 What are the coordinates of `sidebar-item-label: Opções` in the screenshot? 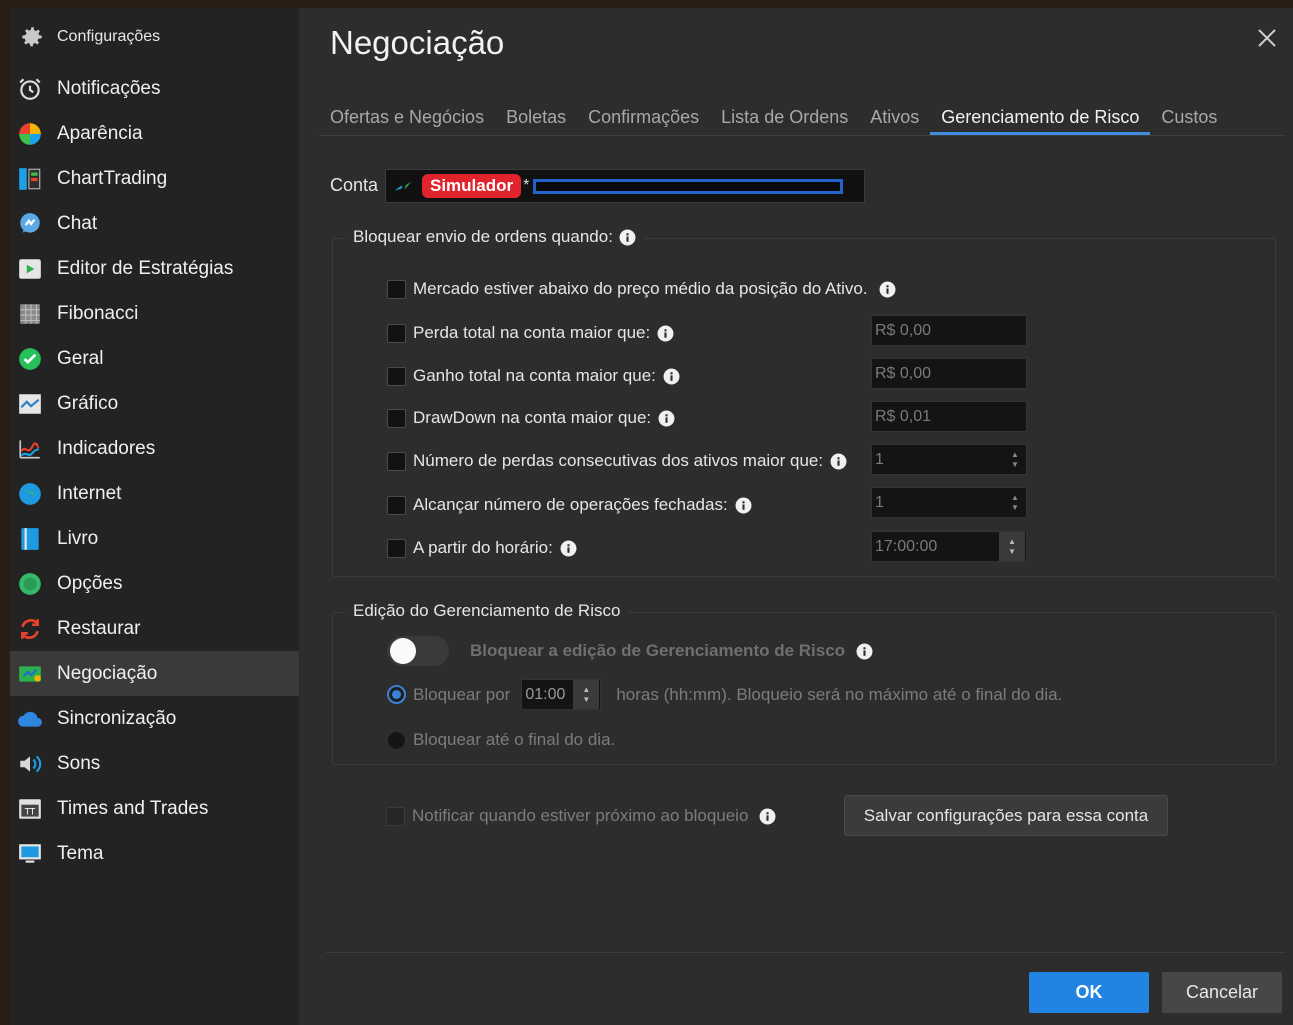 It's located at (90, 583).